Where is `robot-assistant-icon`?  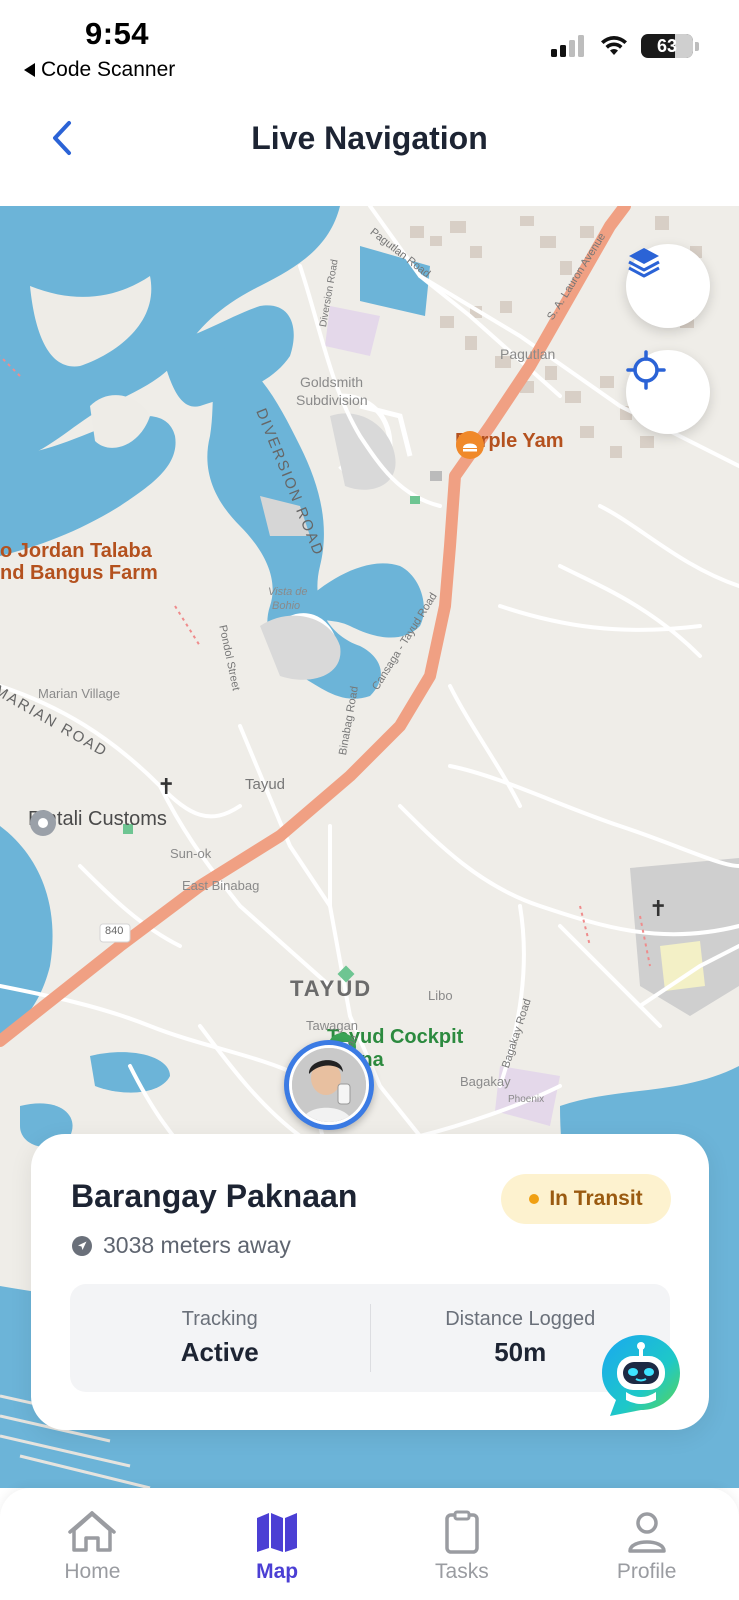 robot-assistant-icon is located at coordinates (641, 1375).